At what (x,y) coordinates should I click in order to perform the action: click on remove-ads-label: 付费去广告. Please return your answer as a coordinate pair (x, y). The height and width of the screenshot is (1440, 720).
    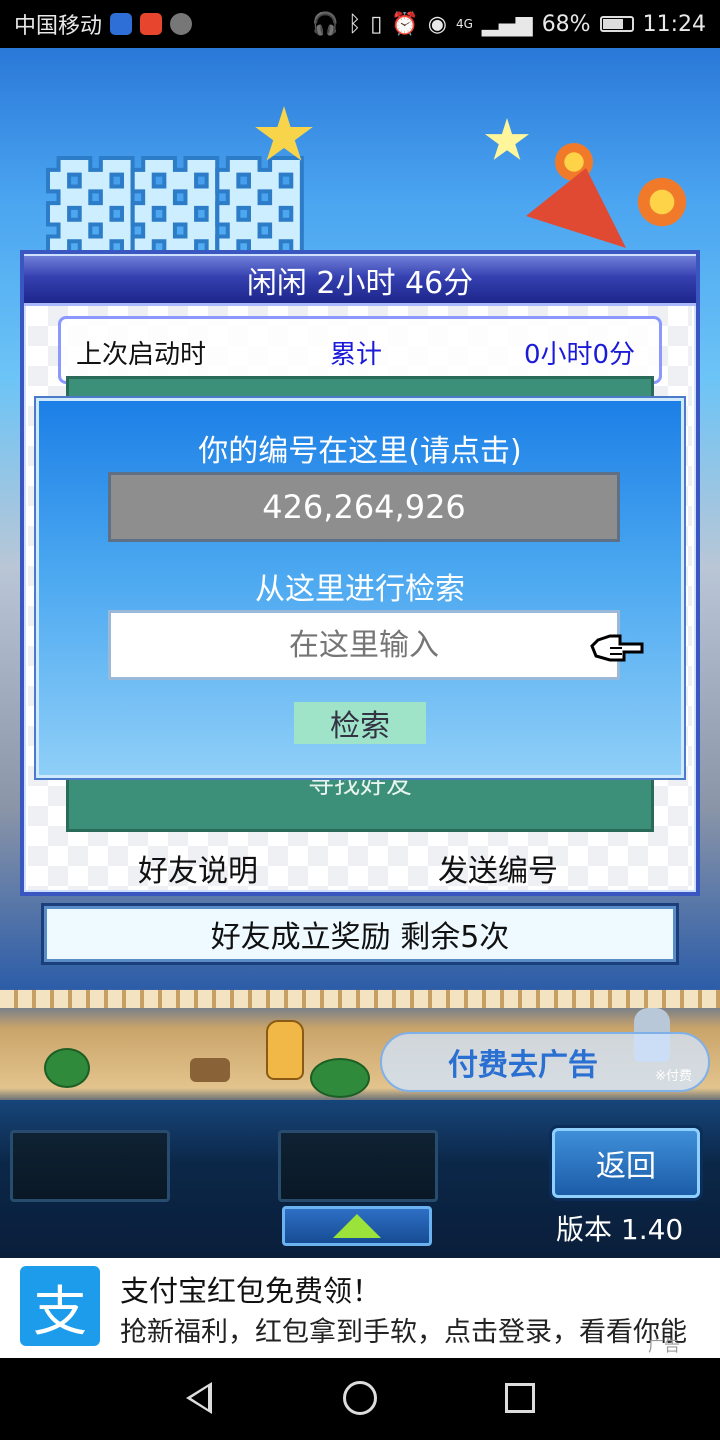
    Looking at the image, I should click on (523, 1065).